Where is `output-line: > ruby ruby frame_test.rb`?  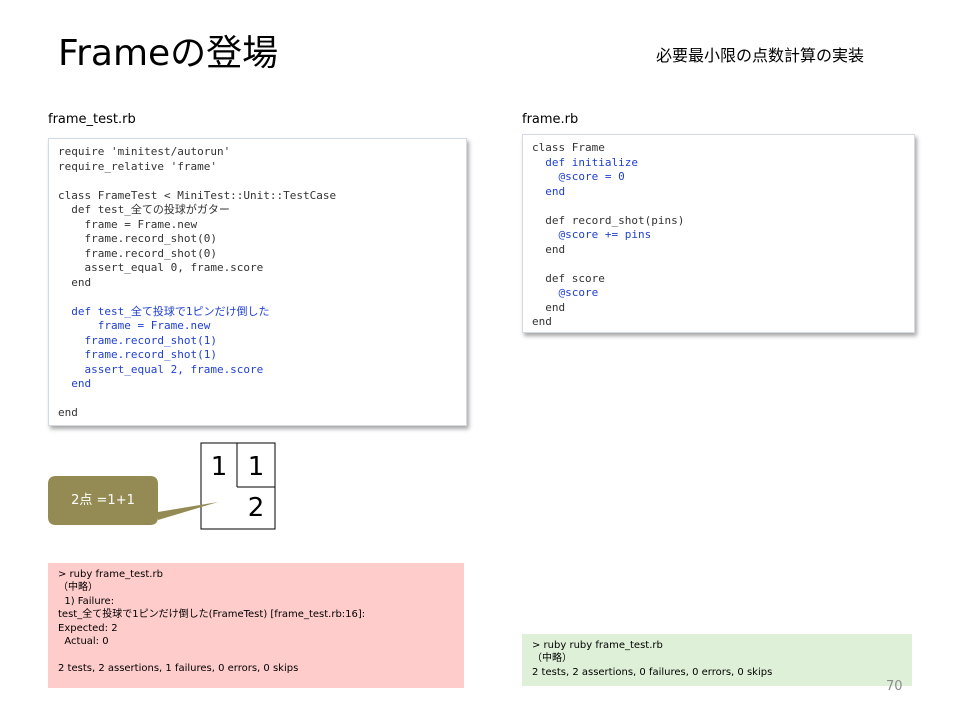
output-line: > ruby ruby frame_test.rb is located at coordinates (597, 645).